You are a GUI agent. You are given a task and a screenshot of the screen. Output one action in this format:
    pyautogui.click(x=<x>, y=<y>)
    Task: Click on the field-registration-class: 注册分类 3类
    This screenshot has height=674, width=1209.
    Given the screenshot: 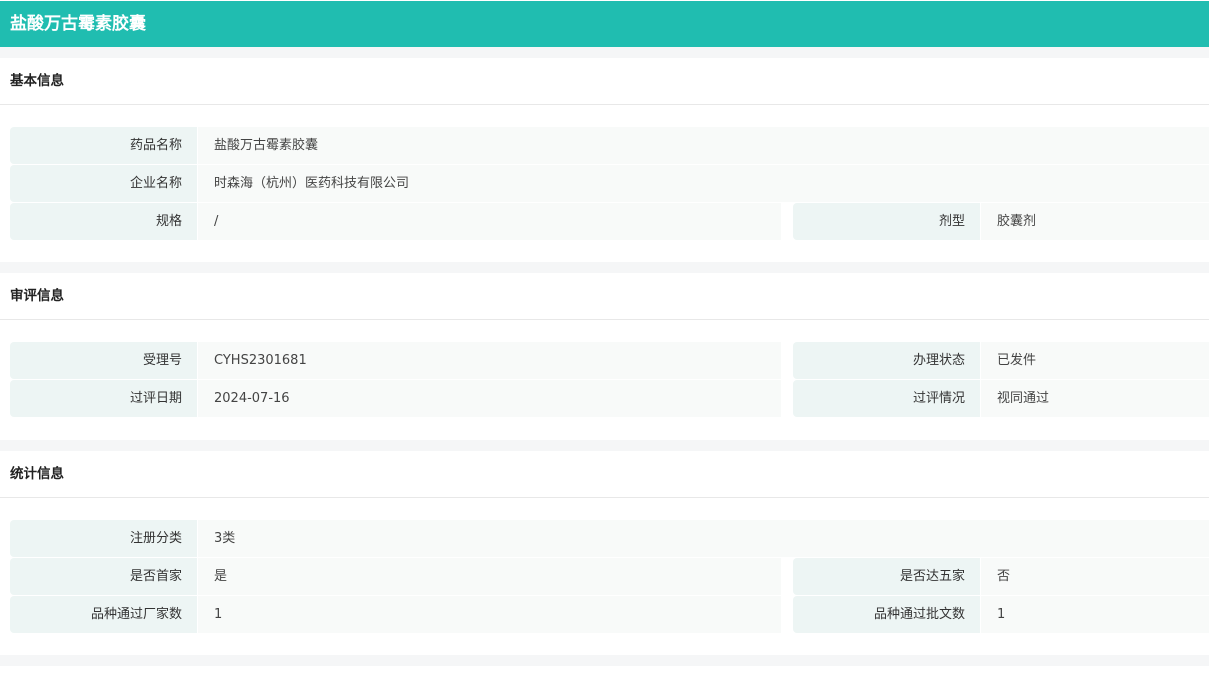 What is the action you would take?
    pyautogui.click(x=609, y=538)
    